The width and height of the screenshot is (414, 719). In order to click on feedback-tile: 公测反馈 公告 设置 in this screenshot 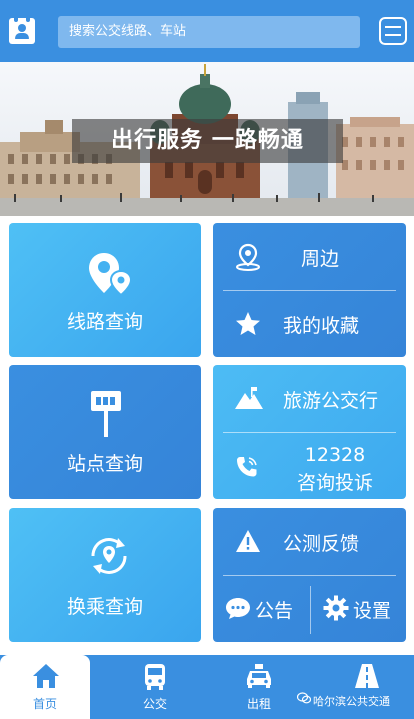, I will do `click(309, 575)`.